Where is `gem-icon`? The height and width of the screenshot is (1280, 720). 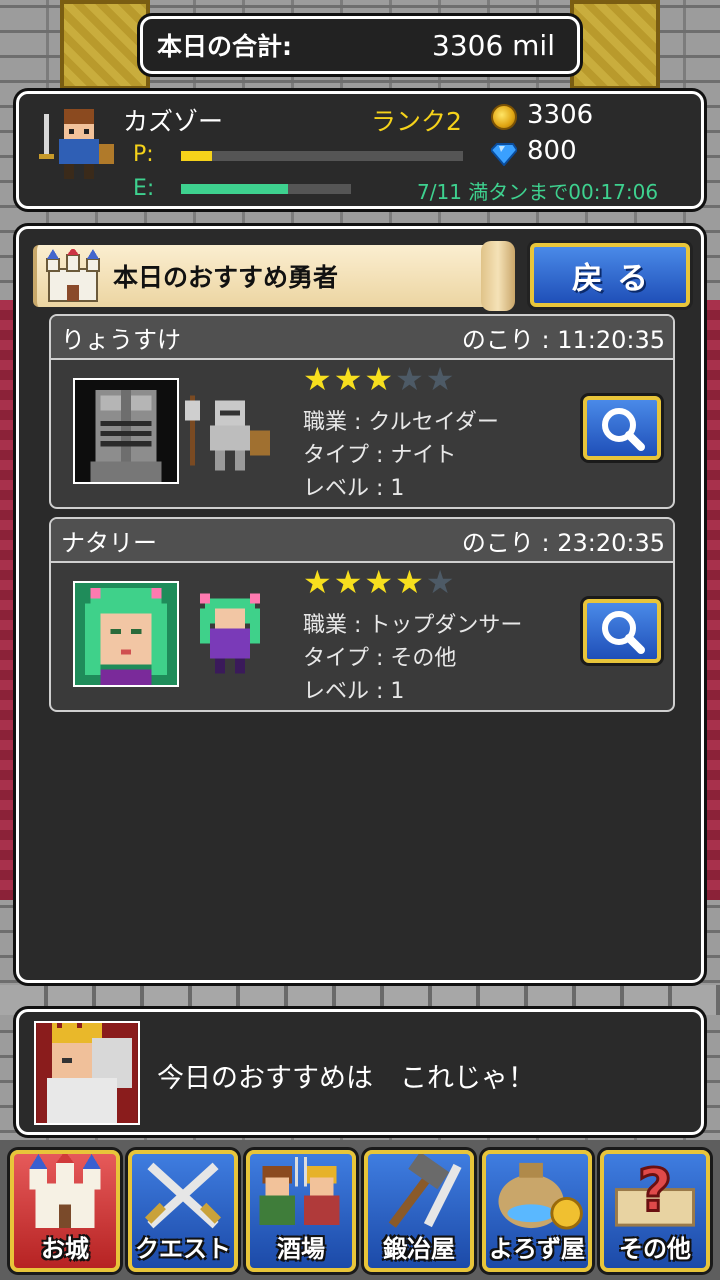 gem-icon is located at coordinates (504, 154).